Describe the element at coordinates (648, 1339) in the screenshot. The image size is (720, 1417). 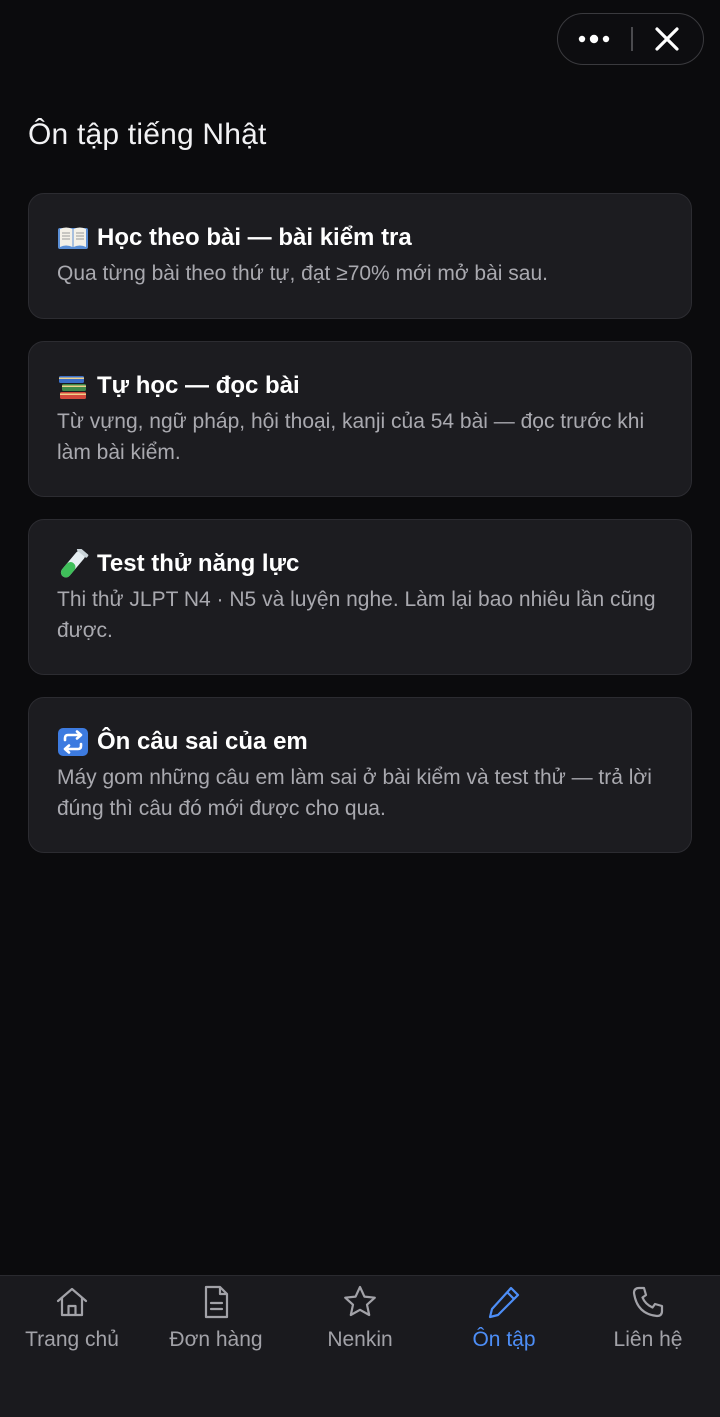
I see `nav-label: Liên hệ` at that location.